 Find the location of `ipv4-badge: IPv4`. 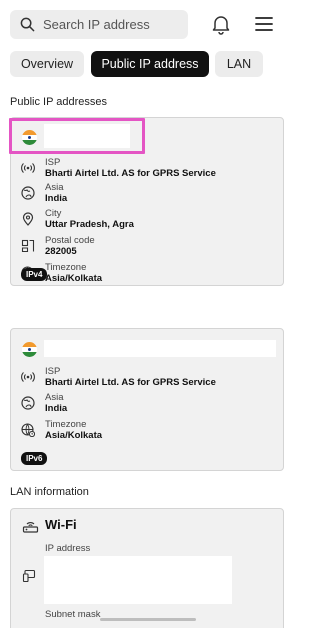

ipv4-badge: IPv4 is located at coordinates (34, 274).